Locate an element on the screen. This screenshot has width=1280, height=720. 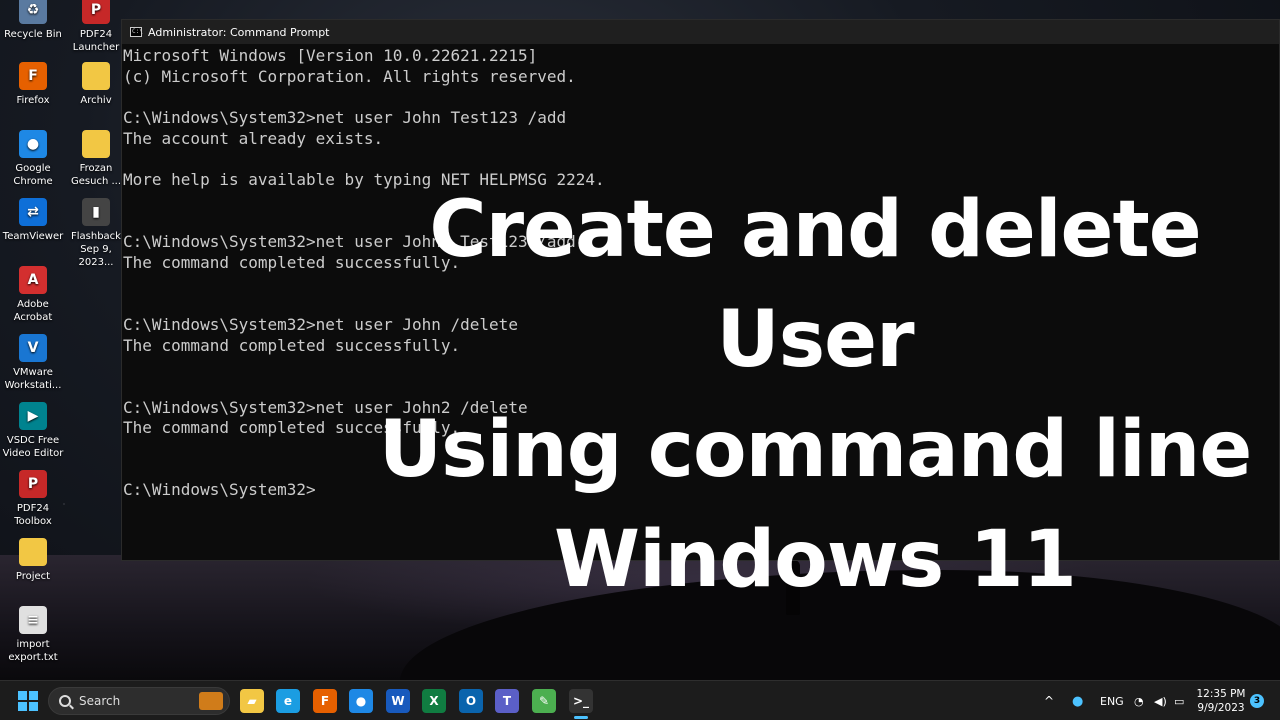
desktop-icon: F Firefox is located at coordinates (33, 84).